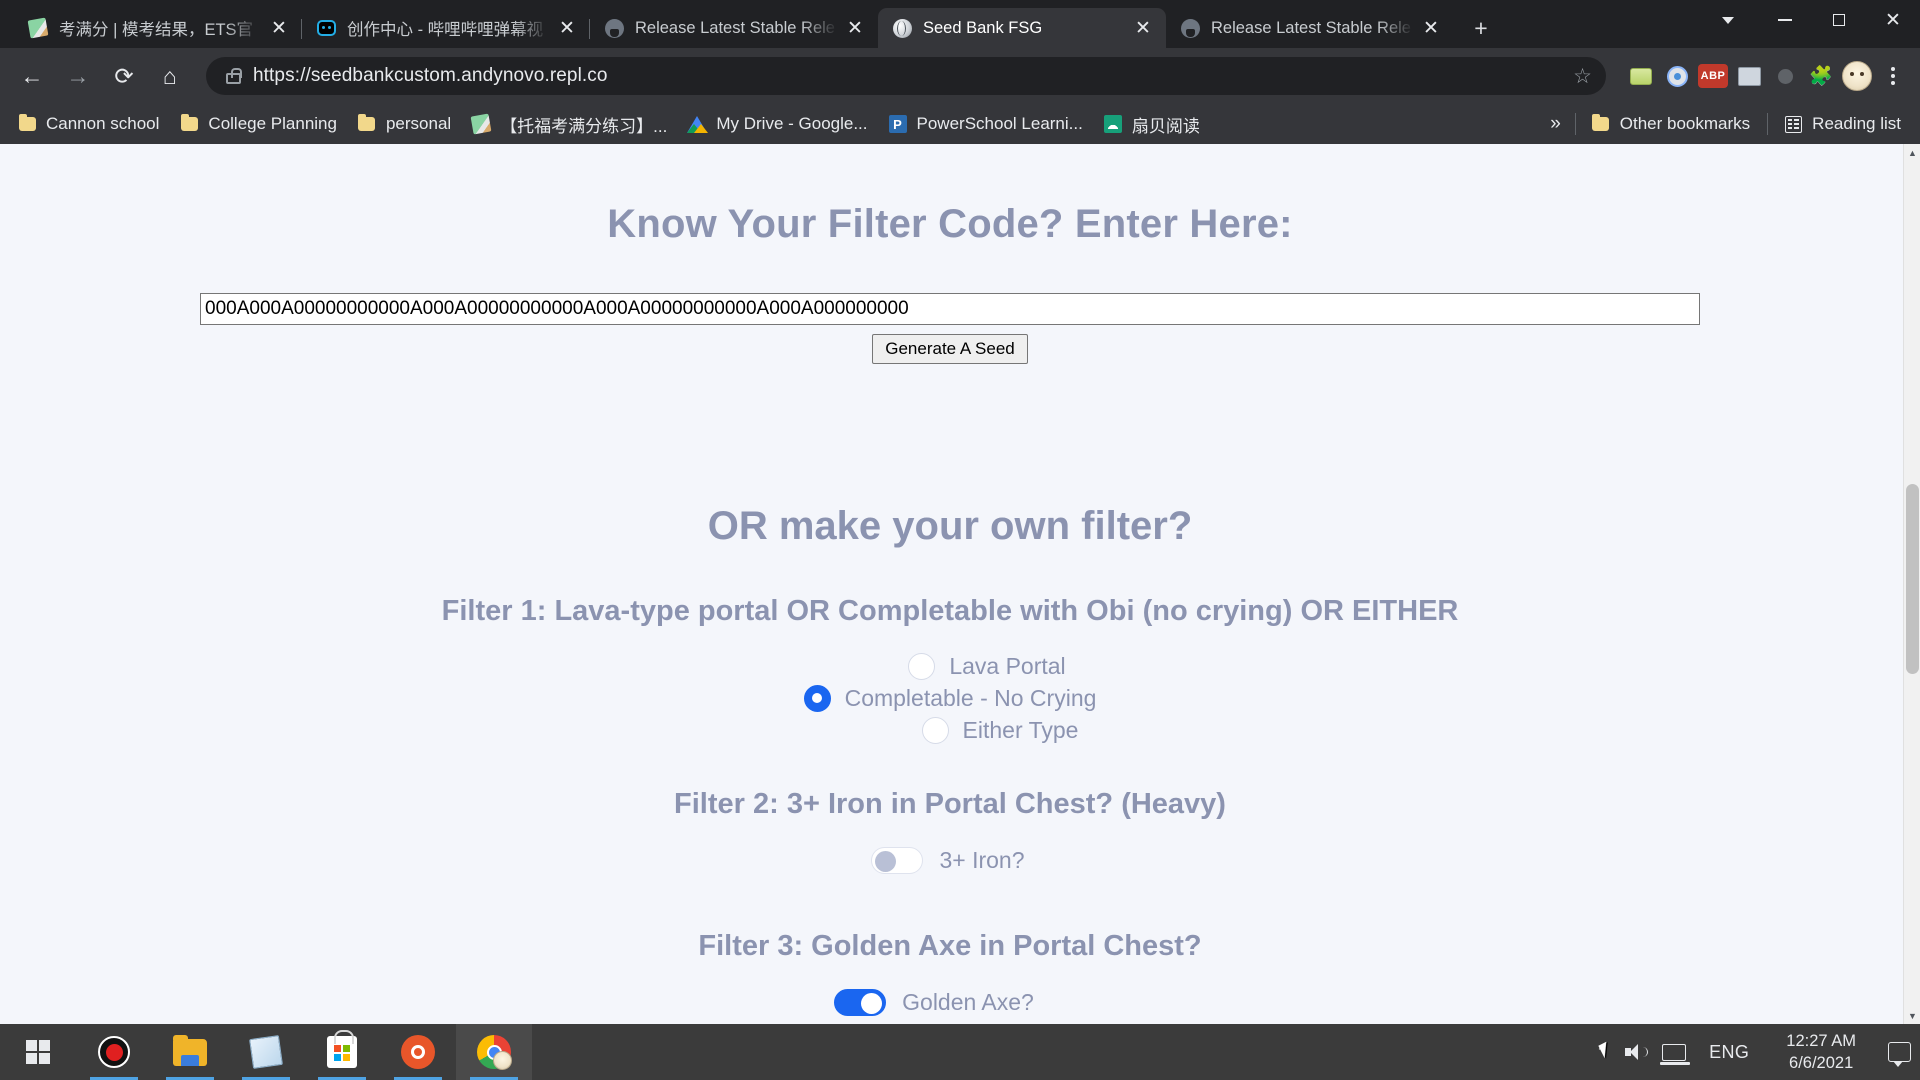  I want to click on new-tab-button: +, so click(1481, 28).